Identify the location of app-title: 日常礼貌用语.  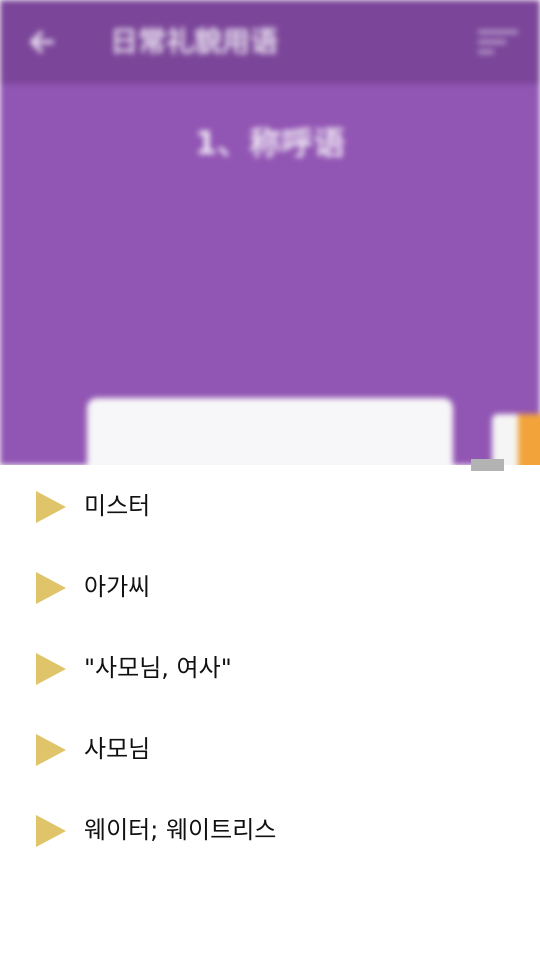
(194, 41).